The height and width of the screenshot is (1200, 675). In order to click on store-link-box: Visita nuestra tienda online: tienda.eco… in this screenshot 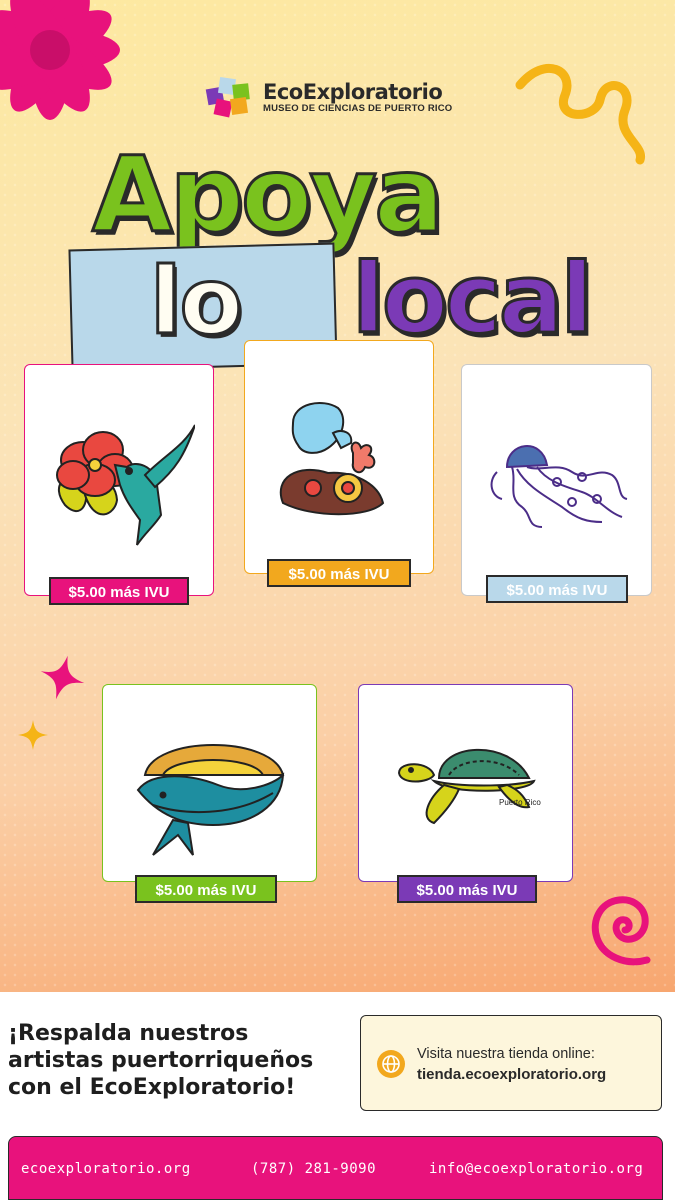, I will do `click(511, 1063)`.